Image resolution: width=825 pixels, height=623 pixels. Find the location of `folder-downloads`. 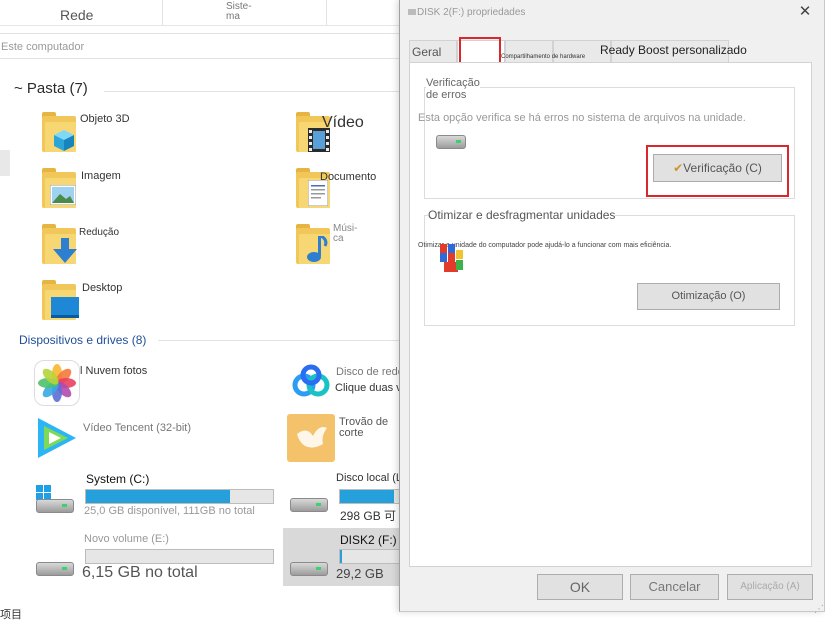

folder-downloads is located at coordinates (59, 244).